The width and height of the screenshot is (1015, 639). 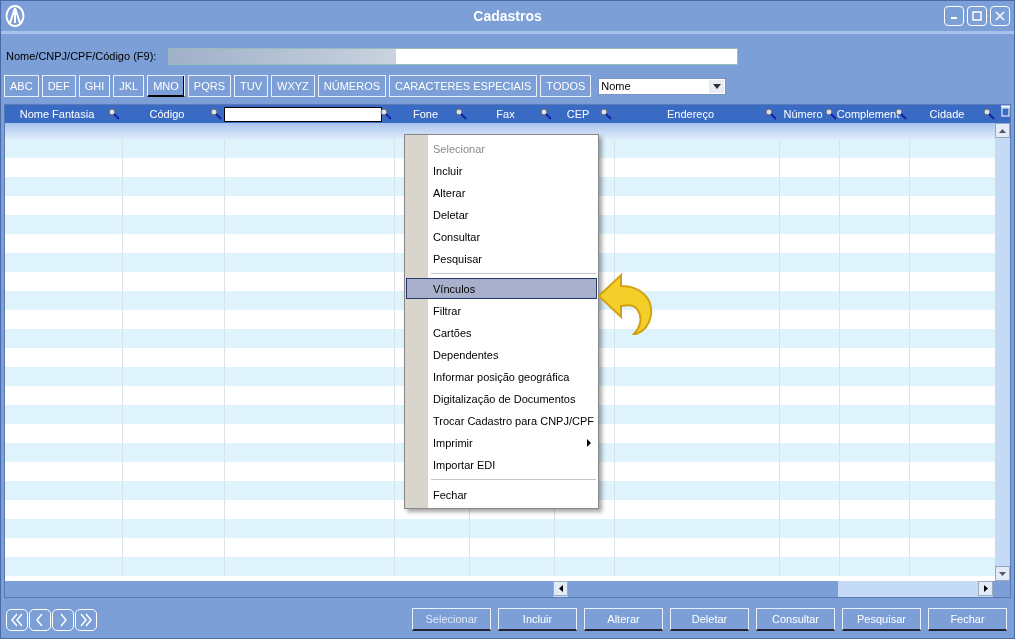 I want to click on last-record-icon, so click(x=86, y=619).